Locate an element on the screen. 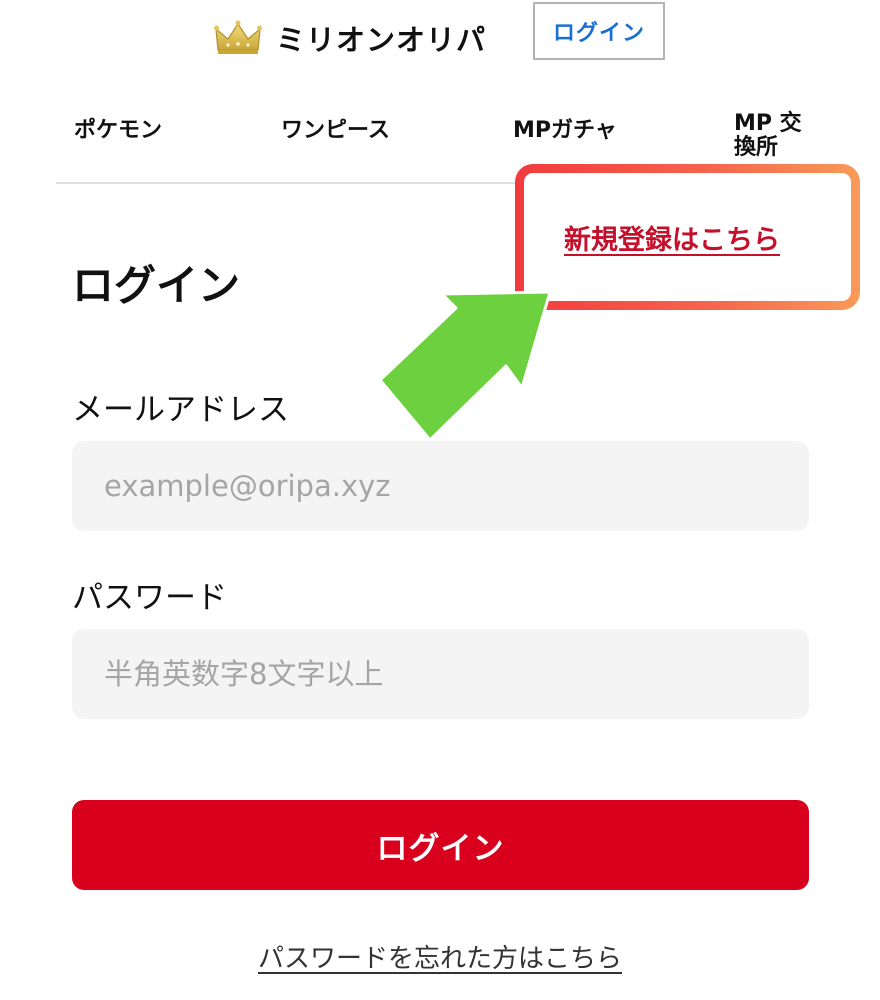 This screenshot has height=1000, width=880. pointer-arrow-icon is located at coordinates (465, 366).